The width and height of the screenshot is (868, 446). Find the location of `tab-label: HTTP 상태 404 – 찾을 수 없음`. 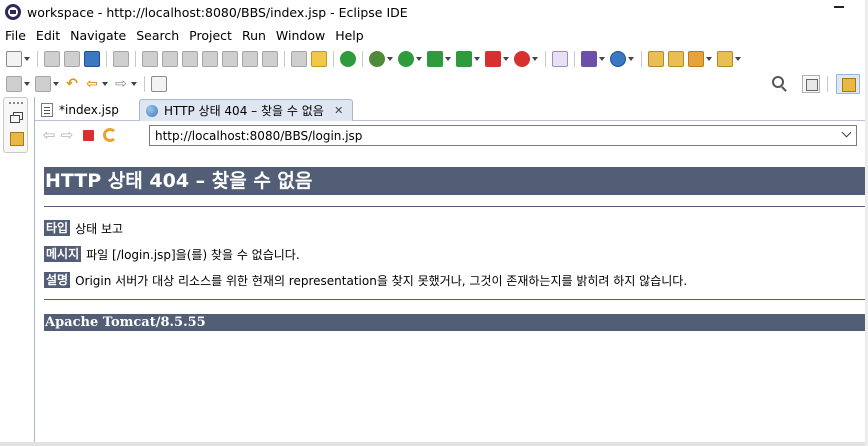

tab-label: HTTP 상태 404 – 찾을 수 없음 is located at coordinates (244, 111).